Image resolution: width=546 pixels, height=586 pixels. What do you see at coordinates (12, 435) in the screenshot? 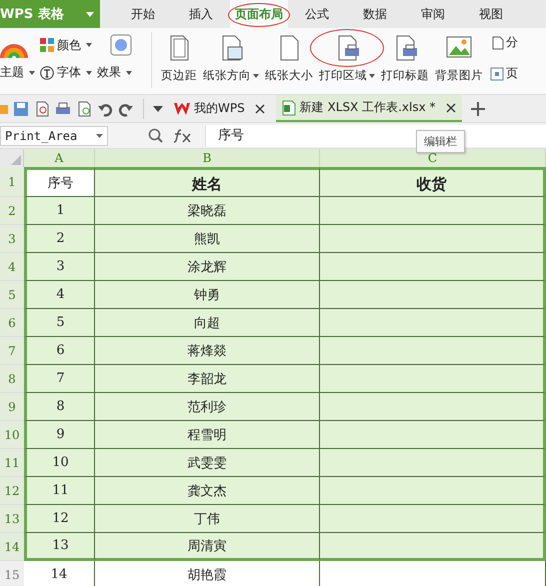
I see `row-header: 10` at bounding box center [12, 435].